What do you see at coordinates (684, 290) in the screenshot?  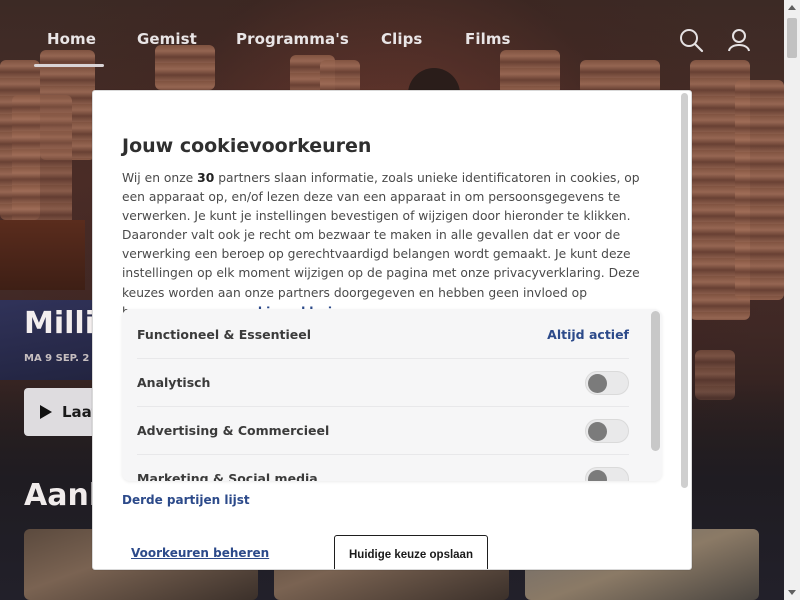 I see `dialog-scrollbar` at bounding box center [684, 290].